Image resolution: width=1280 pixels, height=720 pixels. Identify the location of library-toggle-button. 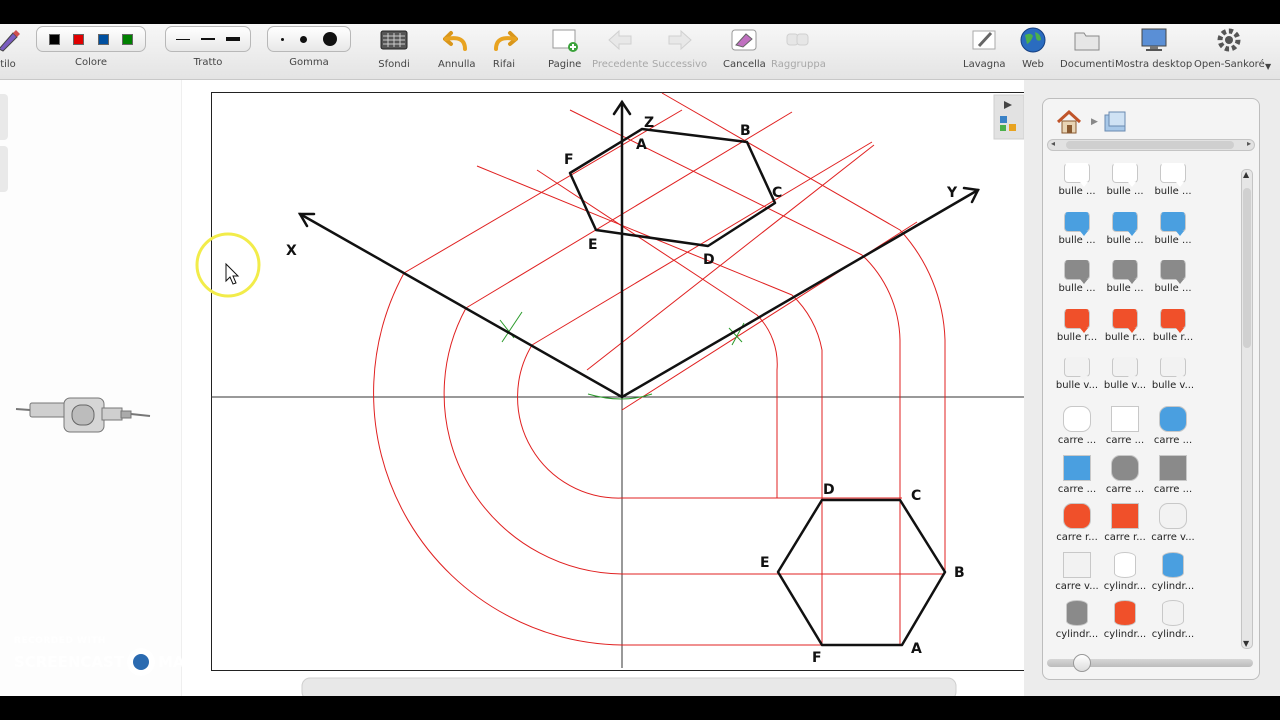
(1008, 117).